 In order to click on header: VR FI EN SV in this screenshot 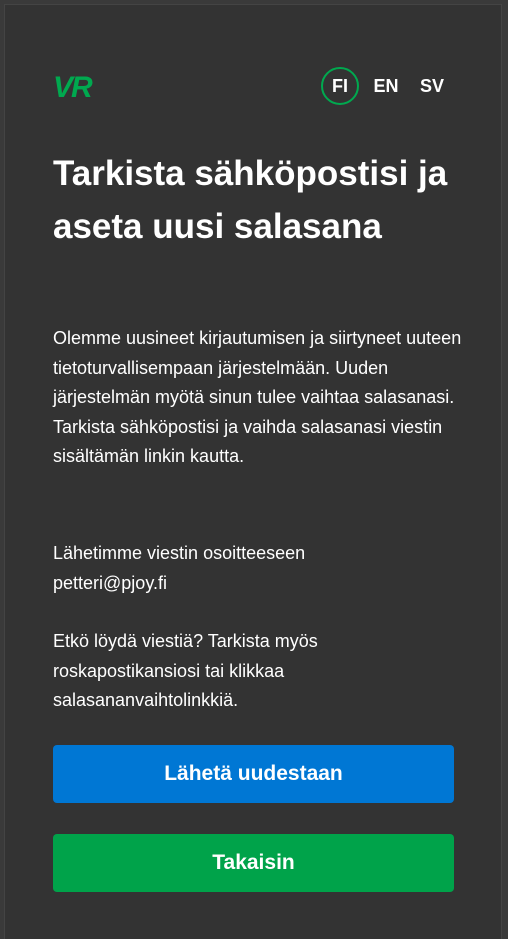, I will do `click(253, 87)`.